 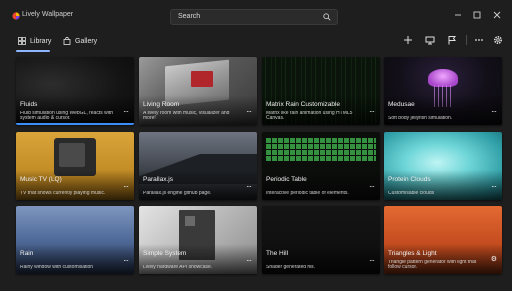 What do you see at coordinates (165, 253) in the screenshot?
I see `wallpaper-title: Simple System` at bounding box center [165, 253].